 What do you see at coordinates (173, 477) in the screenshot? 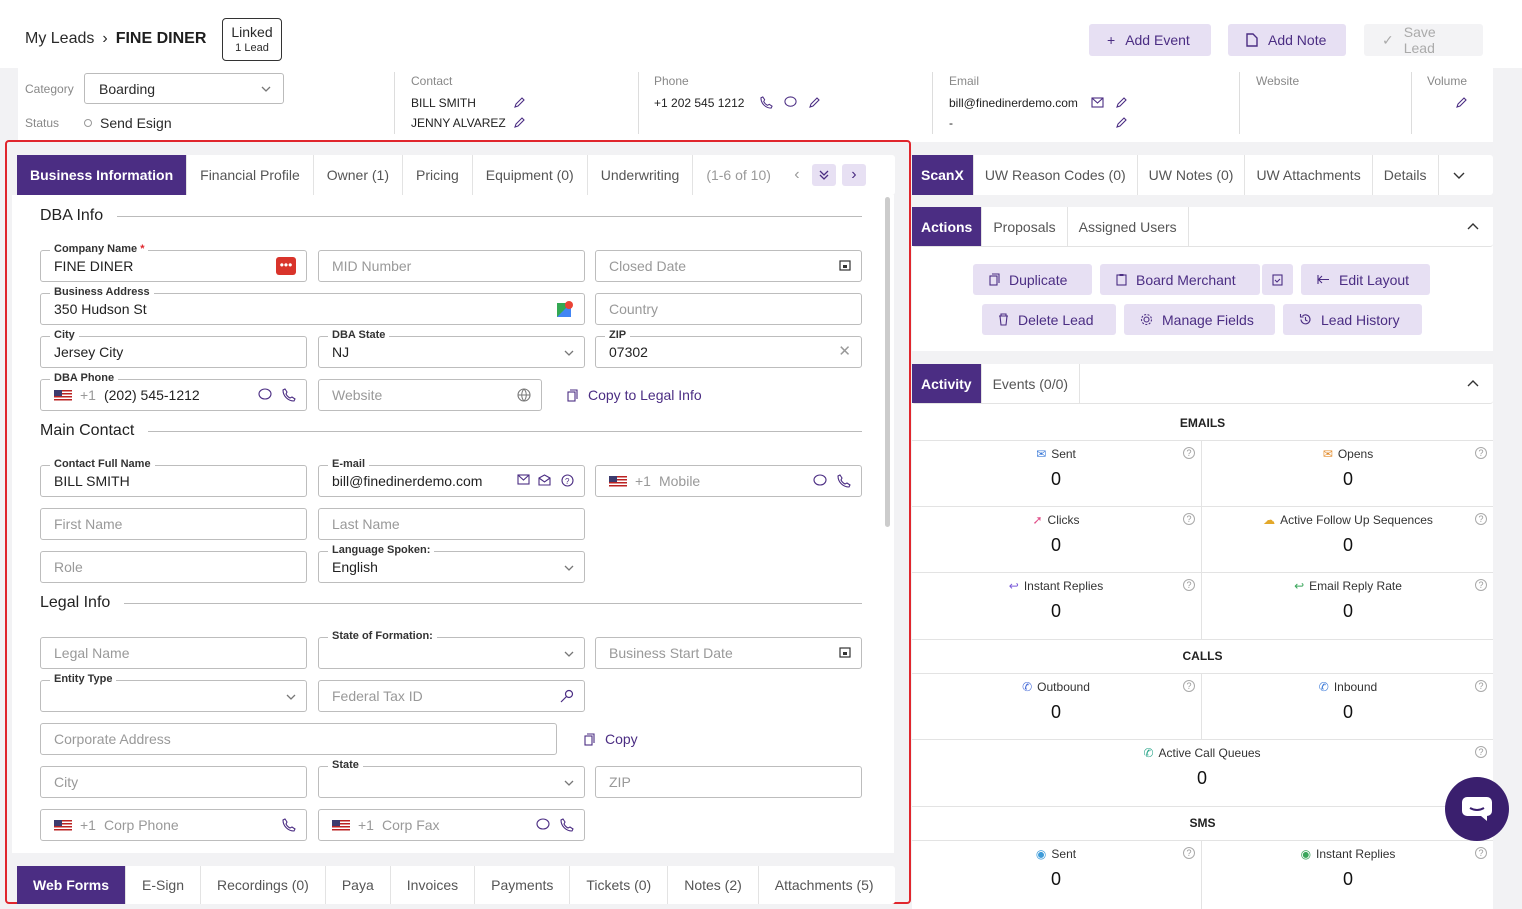
I see `contact-full-name-field: Contact Full Name BILL SMITH` at bounding box center [173, 477].